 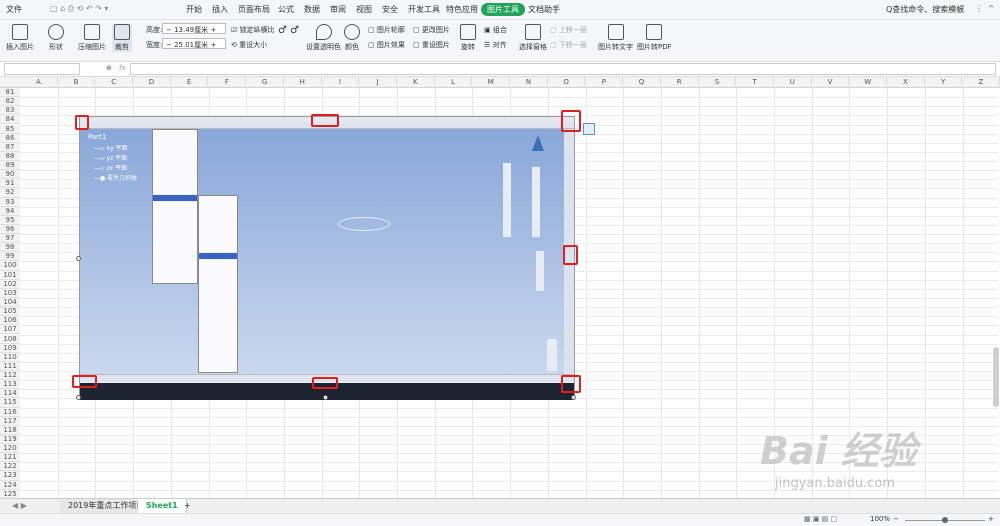 I want to click on height-field: − 13.49厘米 +, so click(x=194, y=28).